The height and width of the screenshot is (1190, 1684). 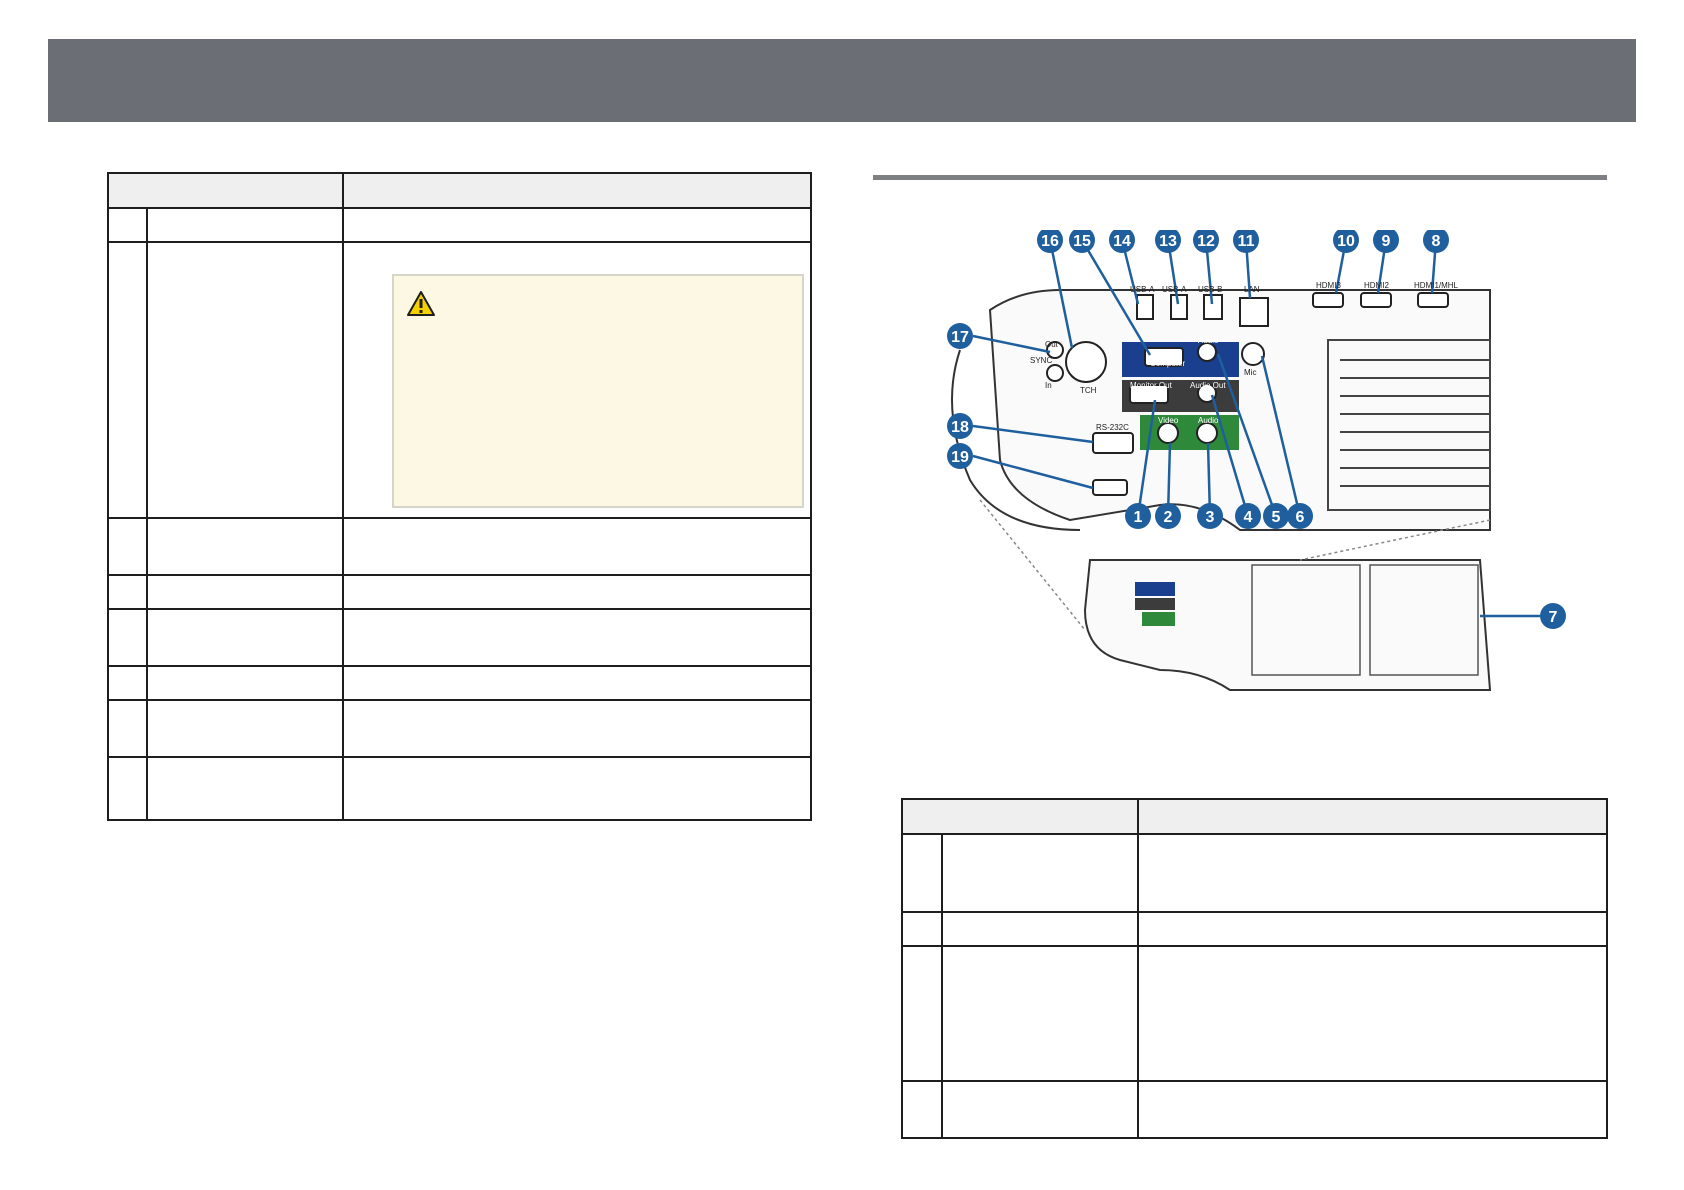 I want to click on label-sync-in: In, so click(x=1048, y=385).